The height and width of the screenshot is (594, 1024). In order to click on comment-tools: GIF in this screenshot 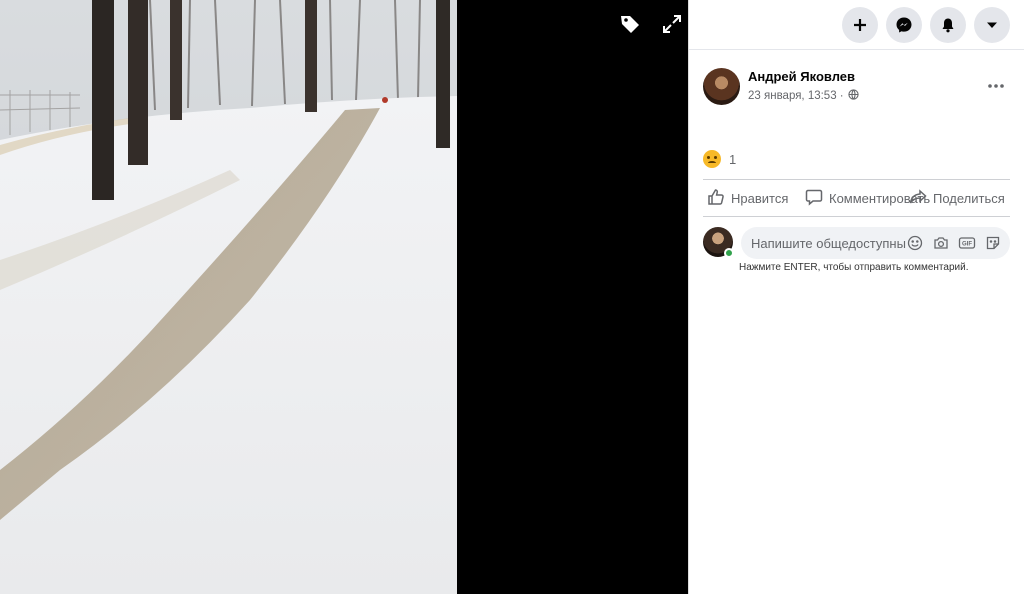, I will do `click(958, 243)`.